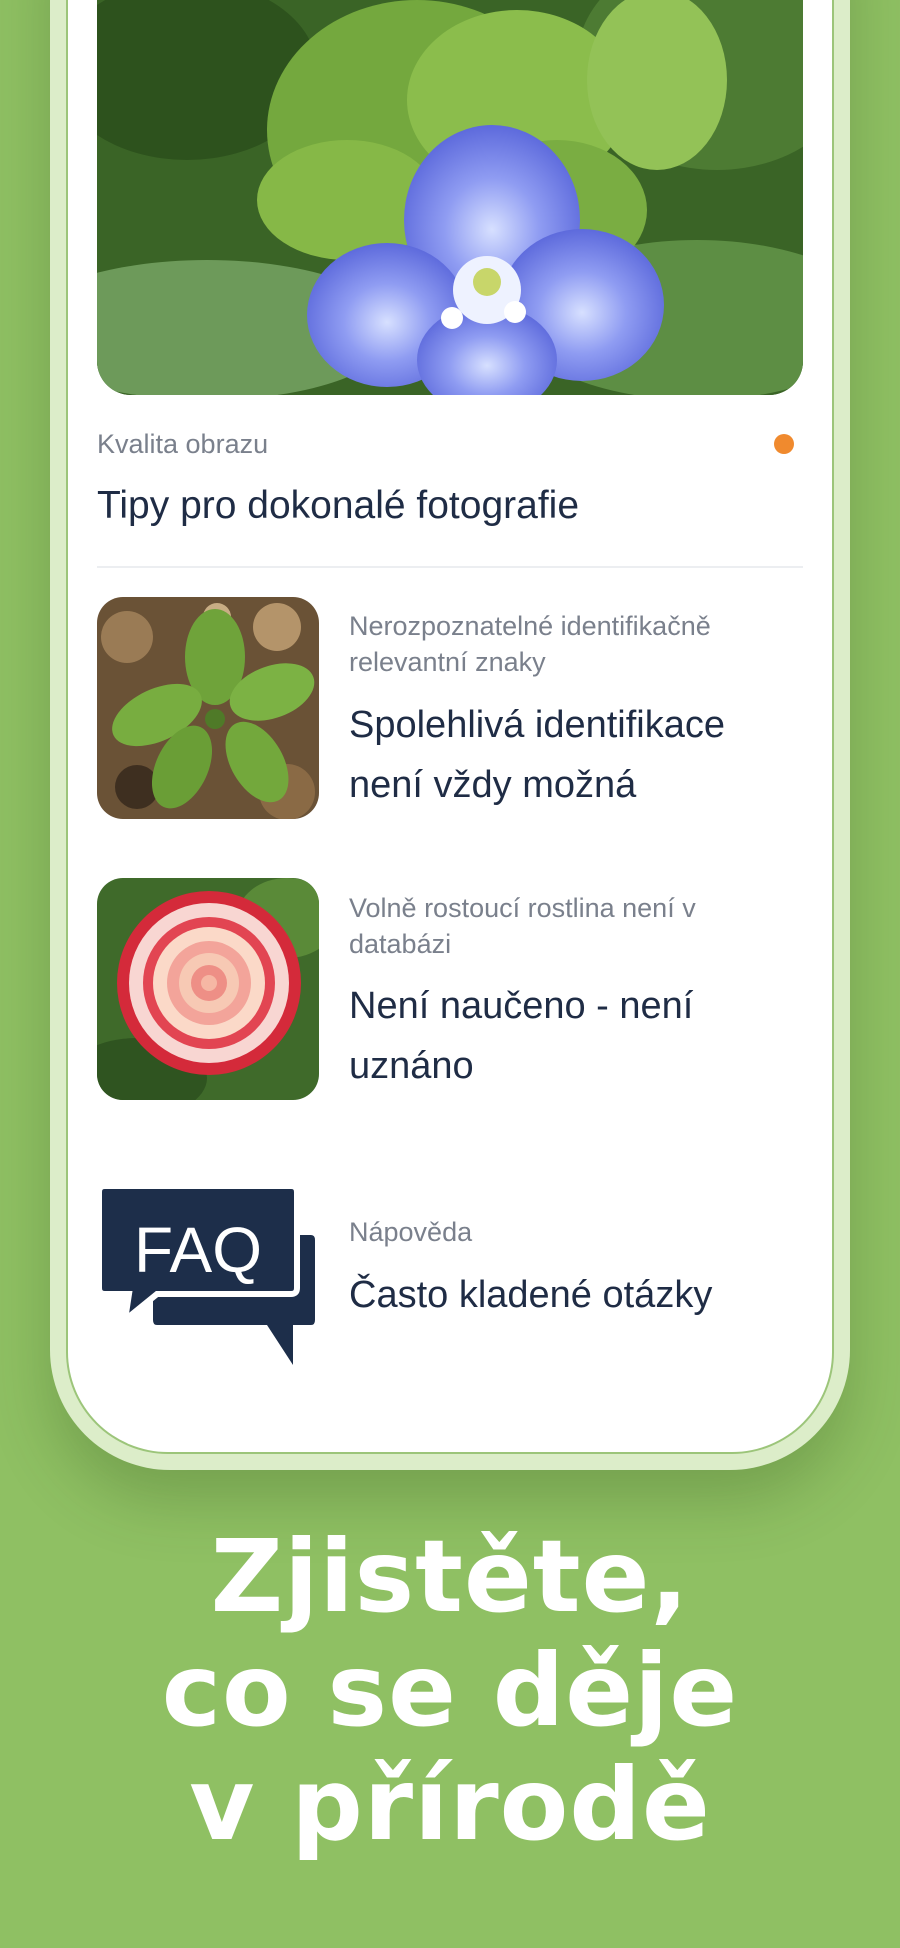 This screenshot has height=1948, width=900. Describe the element at coordinates (530, 1295) in the screenshot. I see `article-title: Často kladené otázky` at that location.